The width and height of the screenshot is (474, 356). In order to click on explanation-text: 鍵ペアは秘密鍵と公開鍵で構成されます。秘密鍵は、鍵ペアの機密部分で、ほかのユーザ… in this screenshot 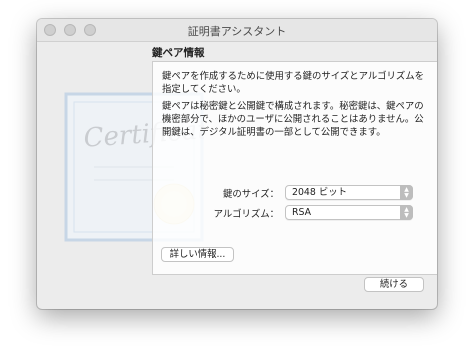, I will do `click(293, 119)`.